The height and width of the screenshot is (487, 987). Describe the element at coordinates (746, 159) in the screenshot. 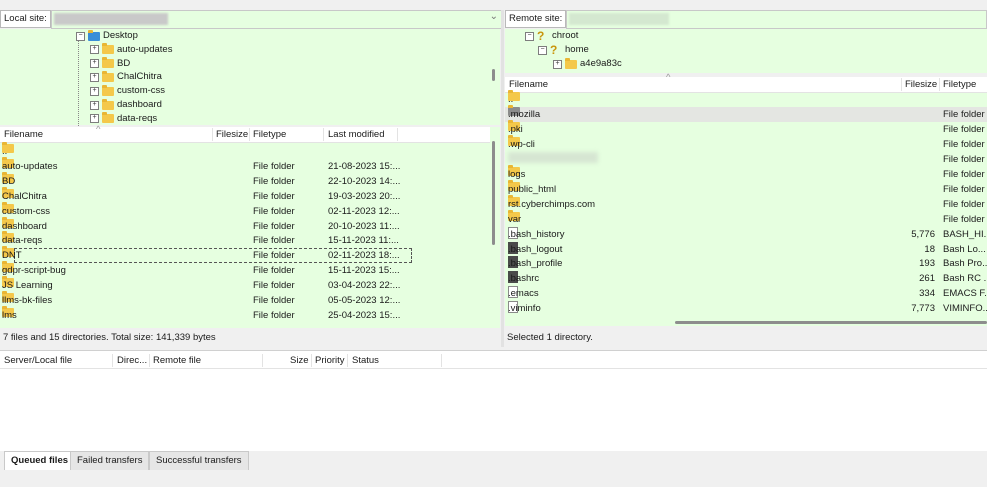

I see `file-row: File folder` at that location.